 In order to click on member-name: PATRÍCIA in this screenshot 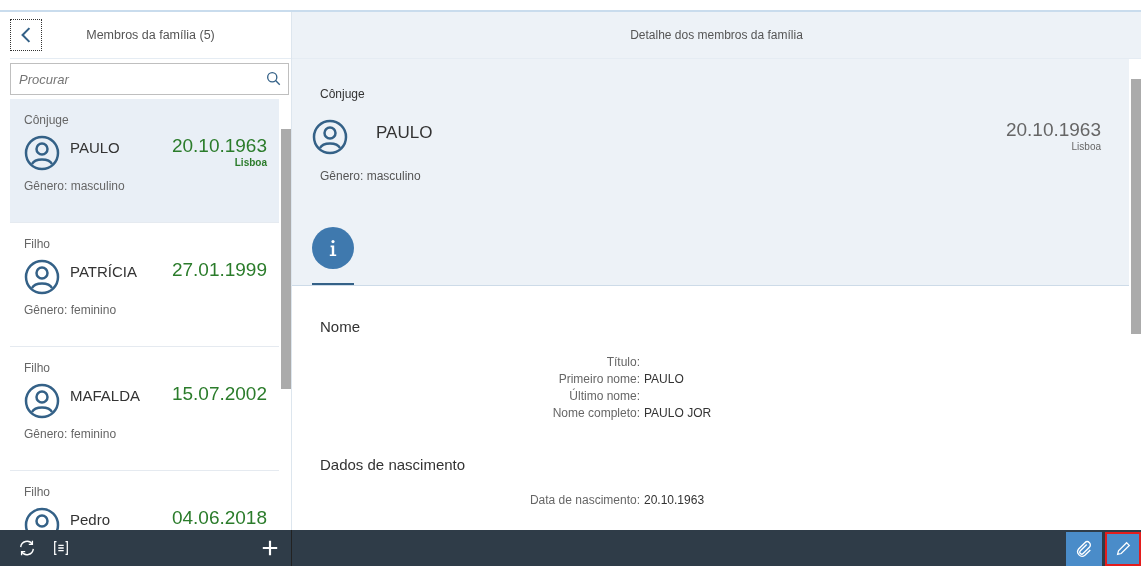, I will do `click(104, 271)`.